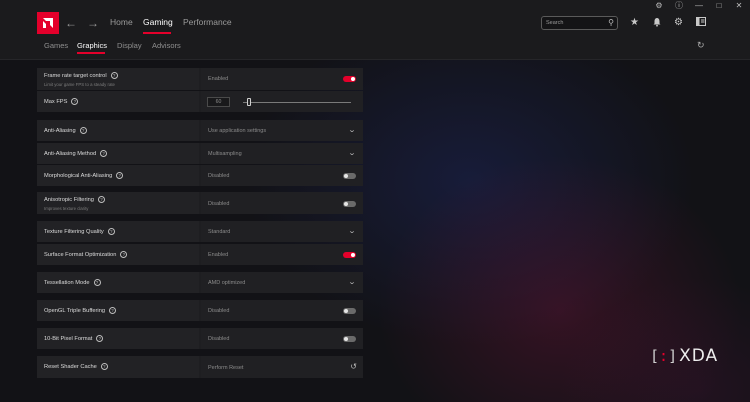  What do you see at coordinates (200, 367) in the screenshot?
I see `setting-reset-shader-cache: Reset Shader Cache? Perform Reset ↺` at bounding box center [200, 367].